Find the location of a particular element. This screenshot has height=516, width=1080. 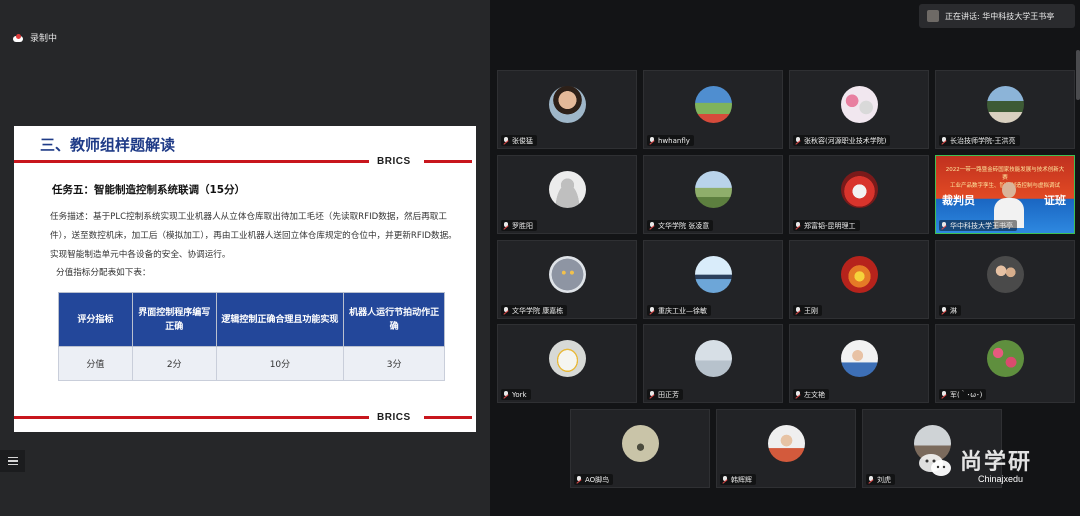

participant-name-tag: 罗胜阳 is located at coordinates (519, 225).